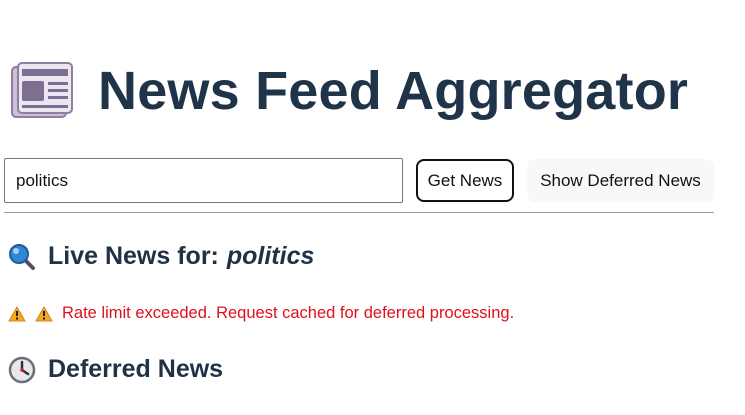 This screenshot has width=745, height=415. Describe the element at coordinates (133, 256) in the screenshot. I see `live-news-label: Live News for:` at that location.